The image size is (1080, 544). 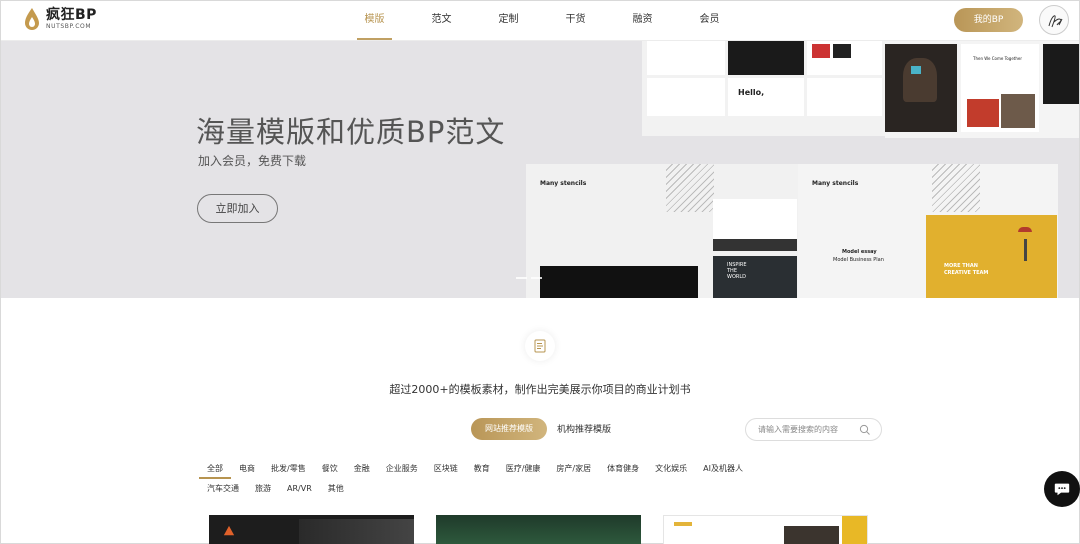 What do you see at coordinates (835, 183) in the screenshot?
I see `mockup-stencils-text-2: Many stencils` at bounding box center [835, 183].